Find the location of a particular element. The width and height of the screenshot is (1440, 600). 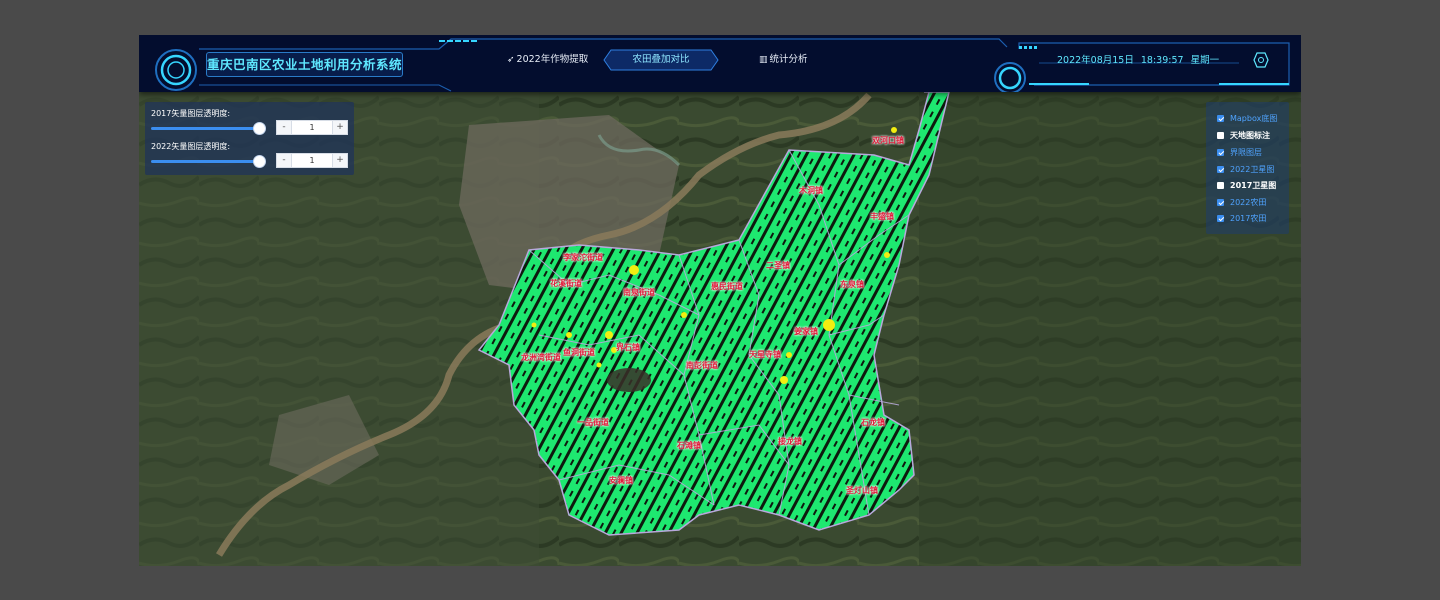

town-label: 一品街道 is located at coordinates (593, 422).